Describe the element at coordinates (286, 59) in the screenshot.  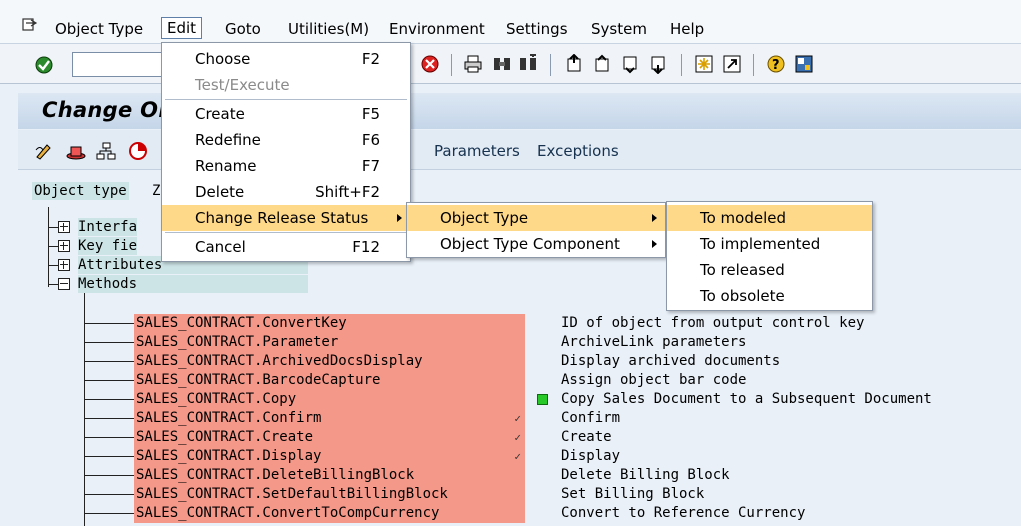
I see `menu-item-choose: Choose F2` at that location.